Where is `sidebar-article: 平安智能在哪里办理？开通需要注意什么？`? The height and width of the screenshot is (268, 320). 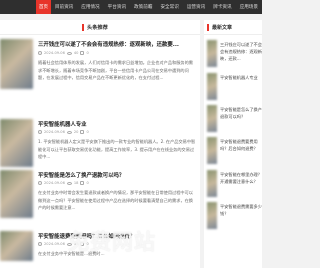 sidebar-article: 平安智能在哪里办理？开通需要注意什么？ is located at coordinates (234, 185).